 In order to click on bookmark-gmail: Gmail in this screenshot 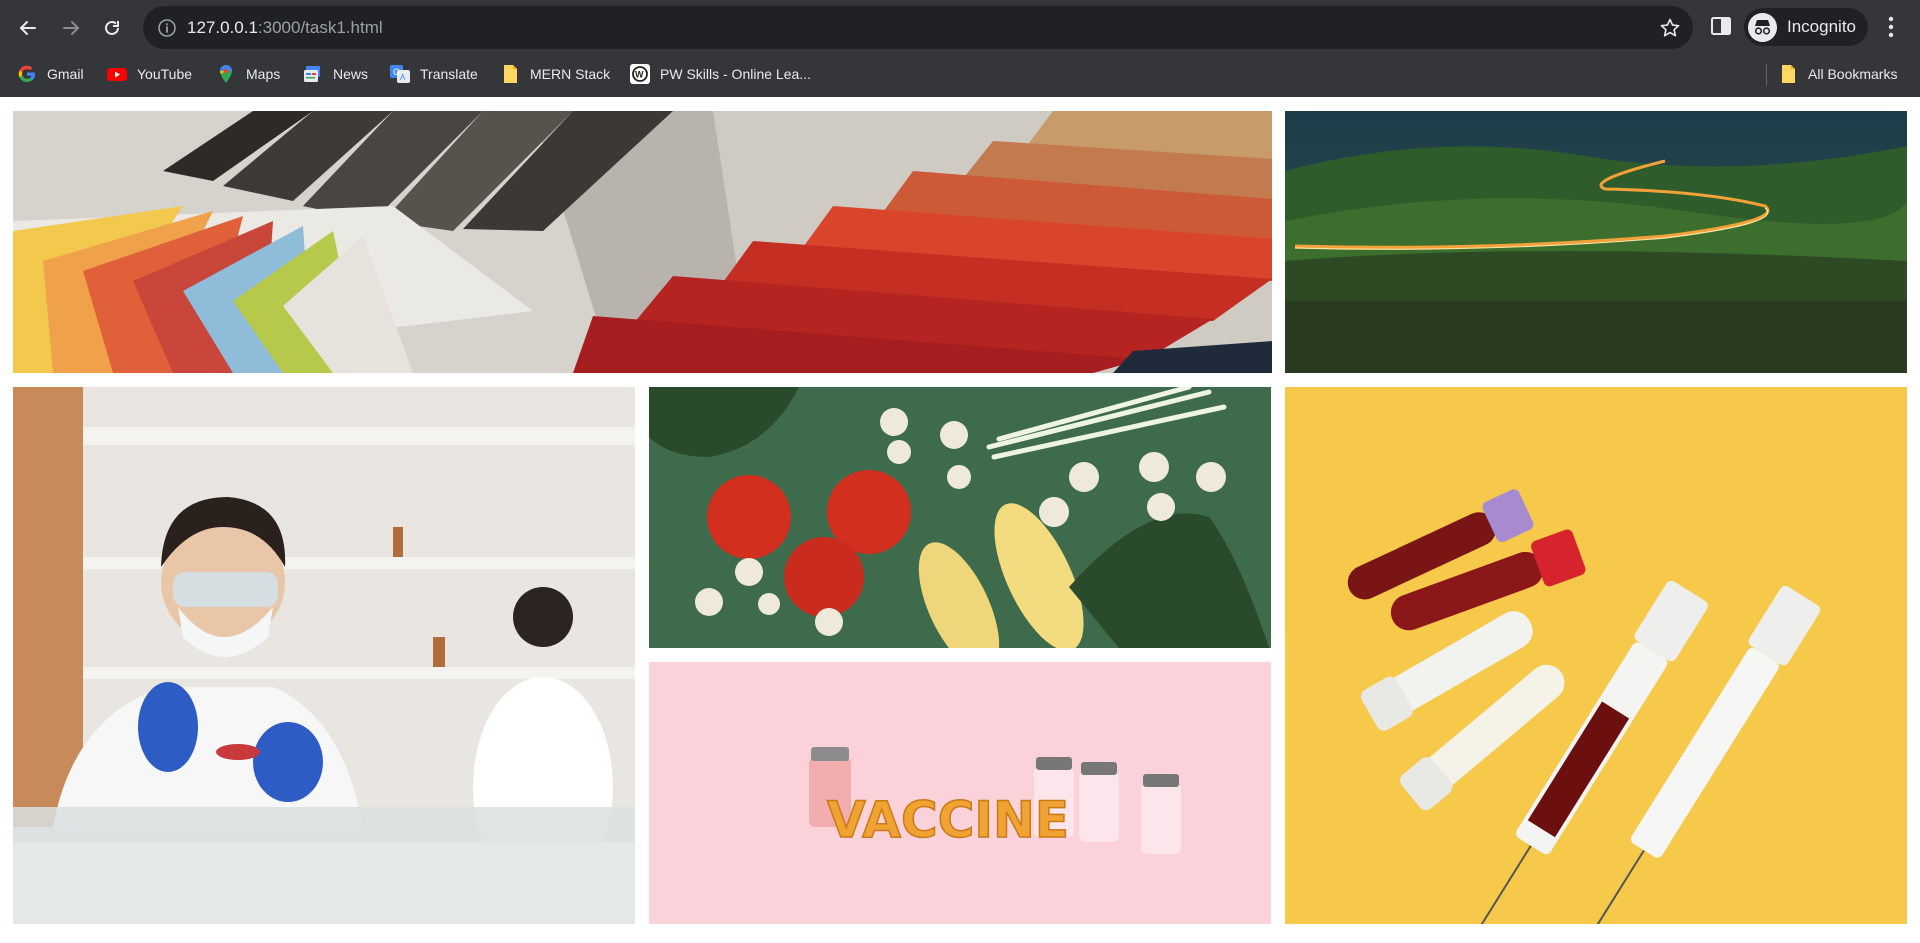, I will do `click(50, 74)`.